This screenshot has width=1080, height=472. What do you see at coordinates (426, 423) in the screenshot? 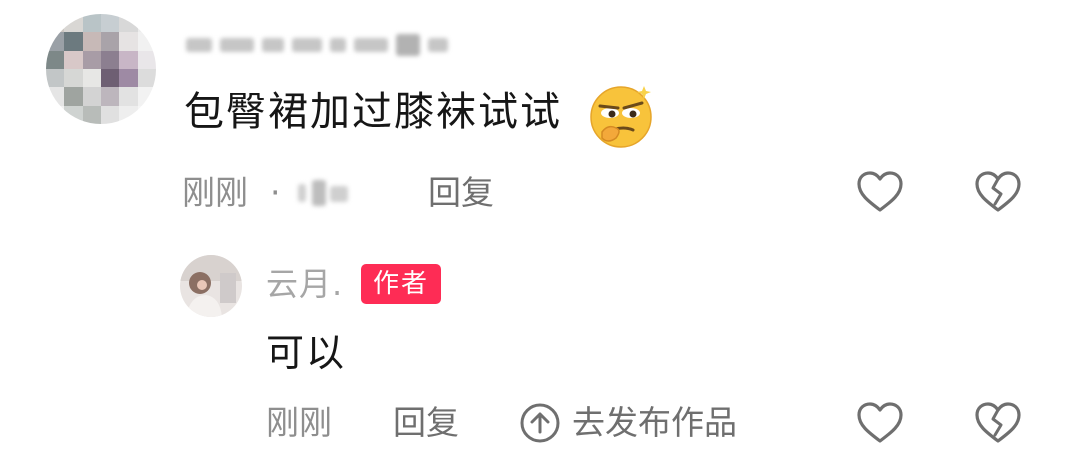
I see `reply-to-reply-button: 回复` at bounding box center [426, 423].